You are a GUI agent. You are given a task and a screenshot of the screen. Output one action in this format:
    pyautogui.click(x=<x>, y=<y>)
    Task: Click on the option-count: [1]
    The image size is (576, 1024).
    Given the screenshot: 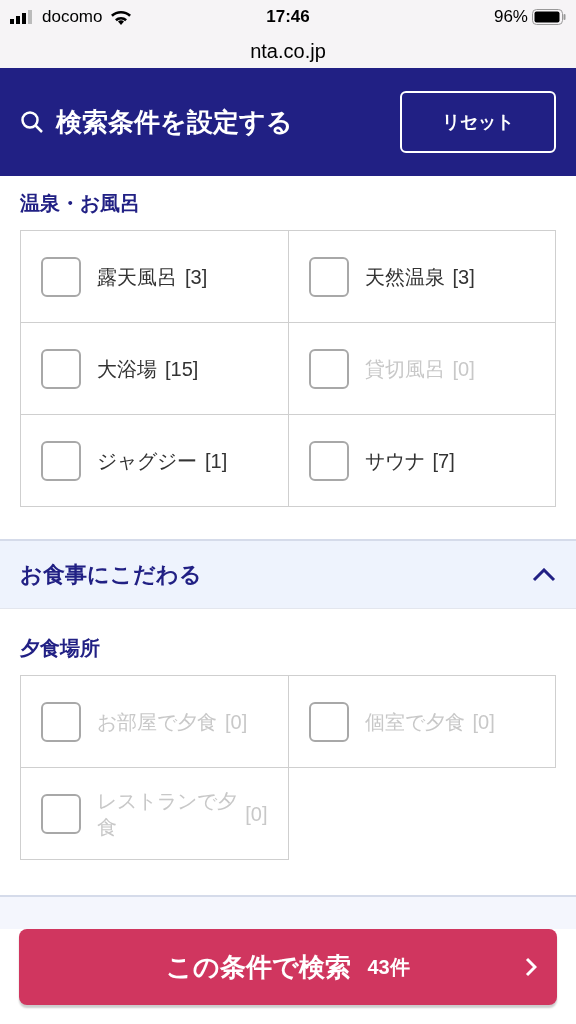 What is the action you would take?
    pyautogui.click(x=216, y=461)
    